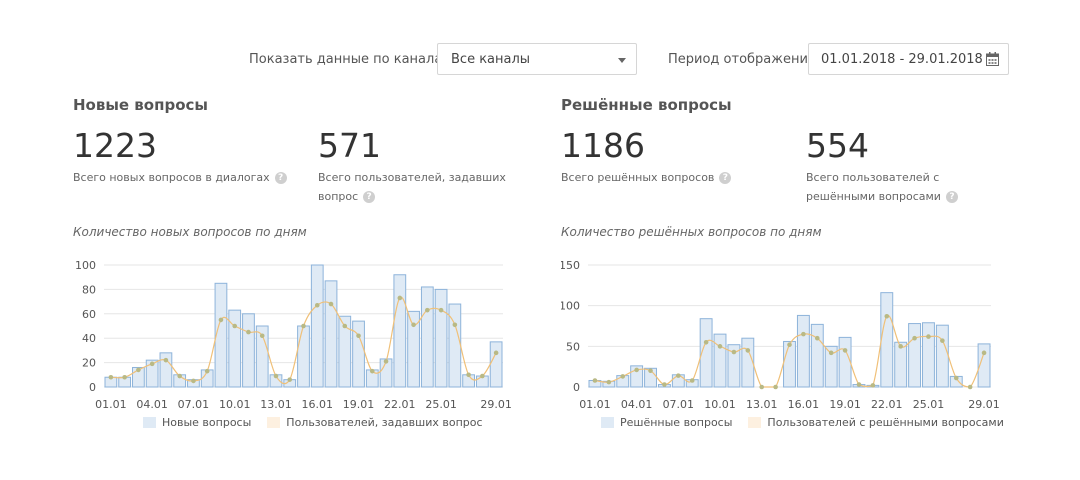 This screenshot has height=480, width=1080. What do you see at coordinates (351, 59) in the screenshot?
I see `channels-filter-label: Показать данные по каналам` at bounding box center [351, 59].